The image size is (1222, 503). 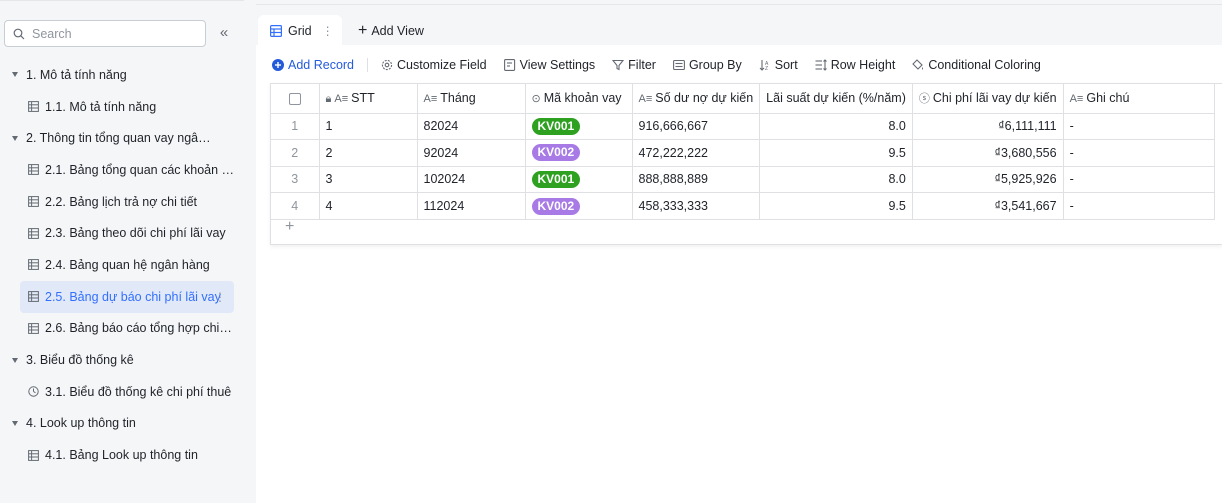 What do you see at coordinates (715, 65) in the screenshot?
I see `group-by-label: Group By` at bounding box center [715, 65].